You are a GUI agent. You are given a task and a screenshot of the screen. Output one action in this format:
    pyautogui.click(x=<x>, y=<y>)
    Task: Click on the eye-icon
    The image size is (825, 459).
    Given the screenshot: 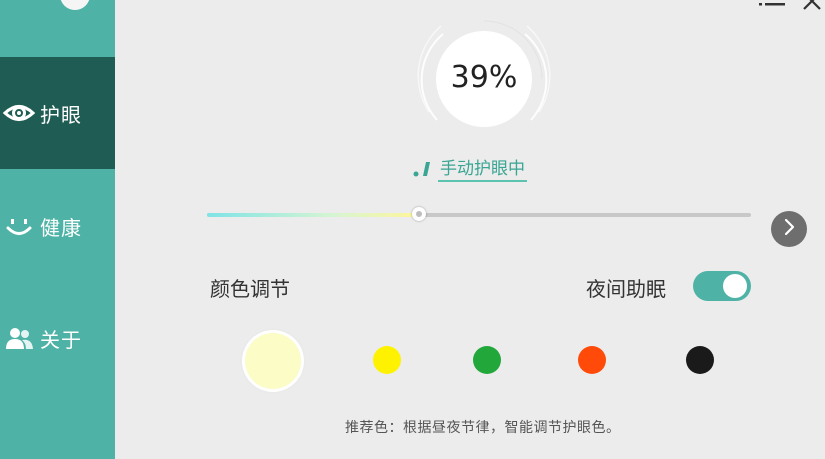 What is the action you would take?
    pyautogui.click(x=19, y=113)
    